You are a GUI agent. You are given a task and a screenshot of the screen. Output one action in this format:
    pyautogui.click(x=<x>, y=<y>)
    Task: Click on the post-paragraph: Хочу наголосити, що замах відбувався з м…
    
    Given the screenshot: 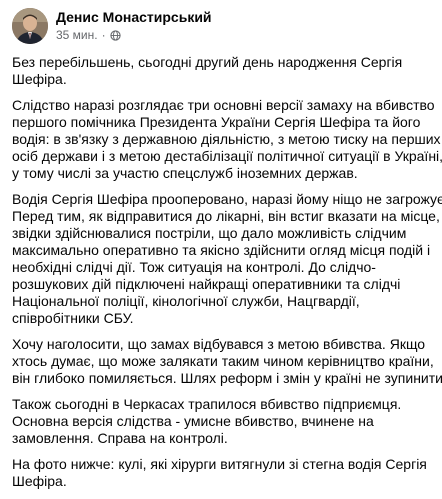 What is the action you would take?
    pyautogui.click(x=227, y=361)
    